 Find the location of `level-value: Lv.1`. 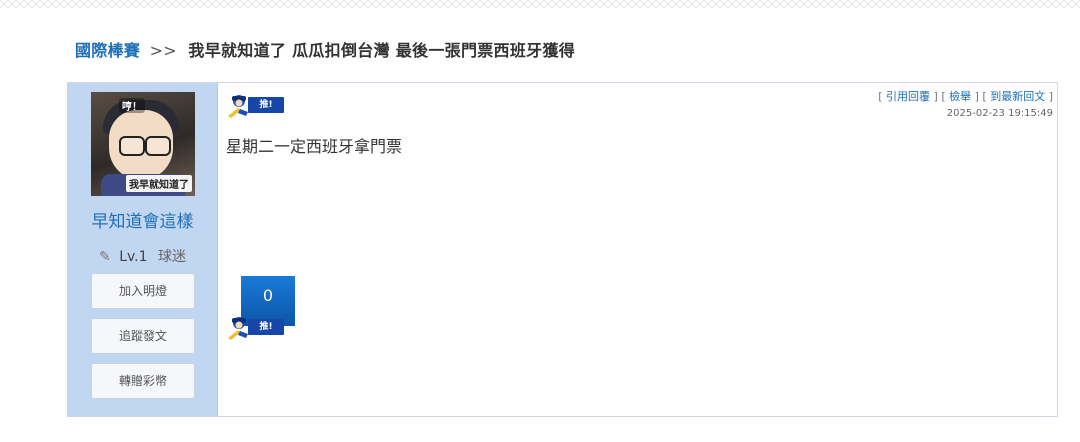

level-value: Lv.1 is located at coordinates (133, 257).